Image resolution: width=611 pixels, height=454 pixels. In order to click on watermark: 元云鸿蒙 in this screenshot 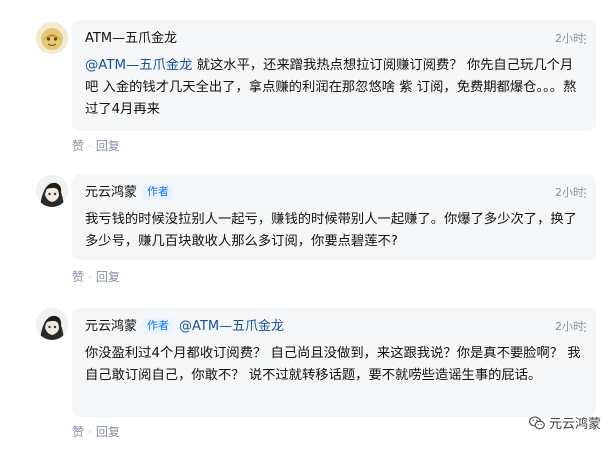, I will do `click(565, 422)`.